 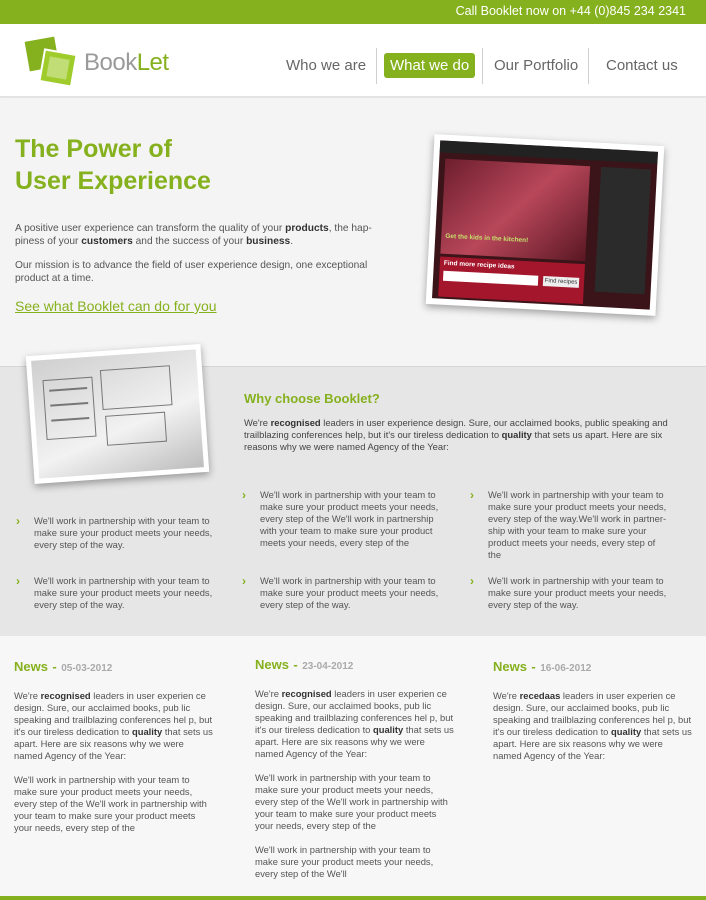 What do you see at coordinates (642, 66) in the screenshot?
I see `nav-contact-us: Contact us` at bounding box center [642, 66].